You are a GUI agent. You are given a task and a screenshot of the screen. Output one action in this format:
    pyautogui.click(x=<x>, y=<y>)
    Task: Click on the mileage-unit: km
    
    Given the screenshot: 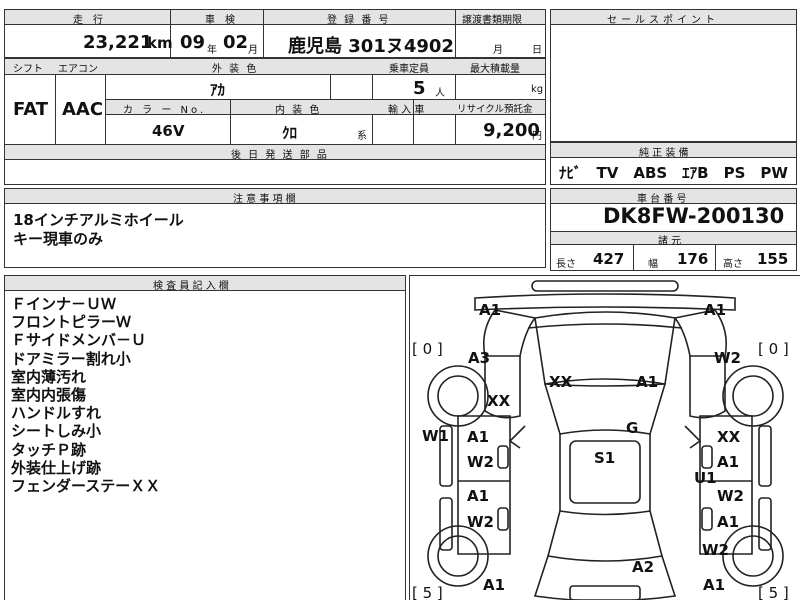 What is the action you would take?
    pyautogui.click(x=160, y=43)
    